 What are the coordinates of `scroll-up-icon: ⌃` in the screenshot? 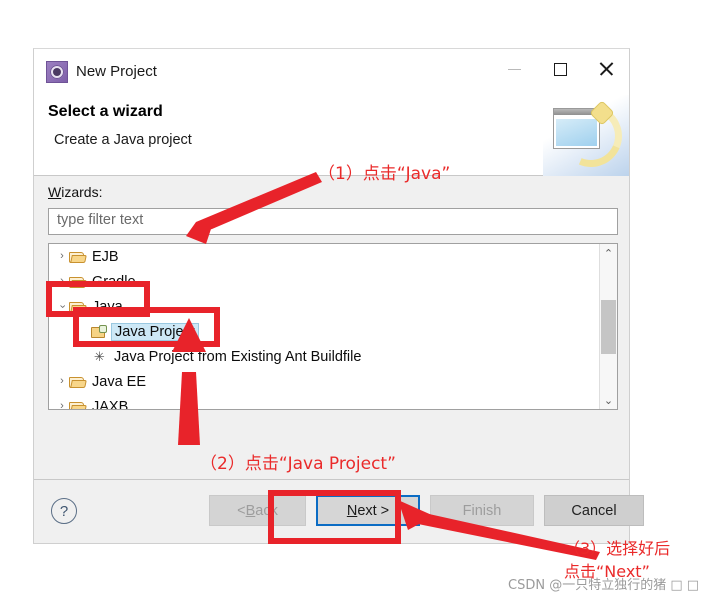 It's located at (608, 253).